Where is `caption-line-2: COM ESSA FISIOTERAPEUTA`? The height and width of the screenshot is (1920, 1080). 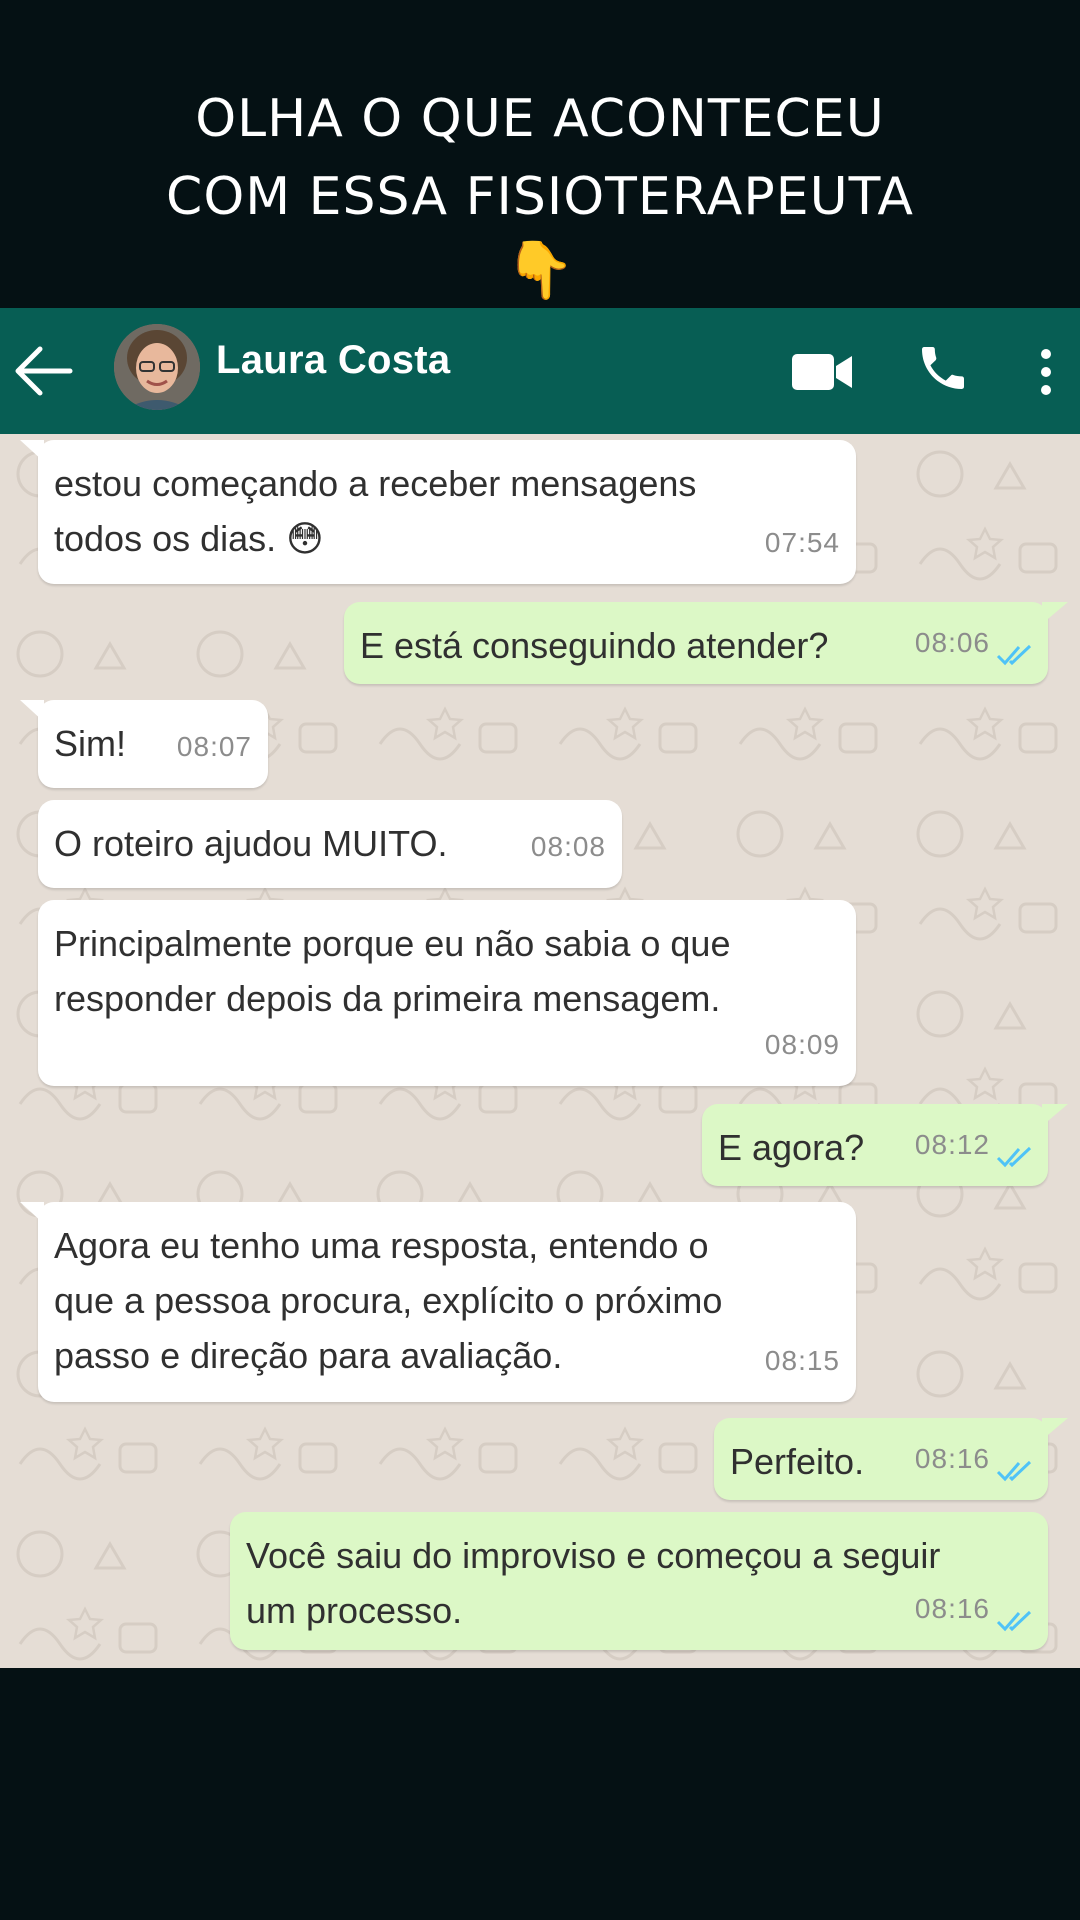
caption-line-2: COM ESSA FISIOTERAPEUTA is located at coordinates (540, 197).